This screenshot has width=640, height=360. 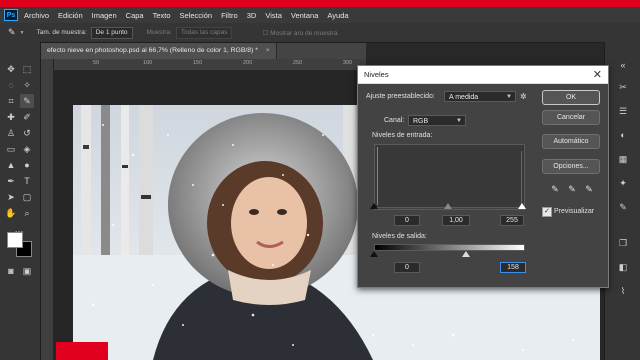 I want to click on layers-icon: ❐, so click(x=623, y=245).